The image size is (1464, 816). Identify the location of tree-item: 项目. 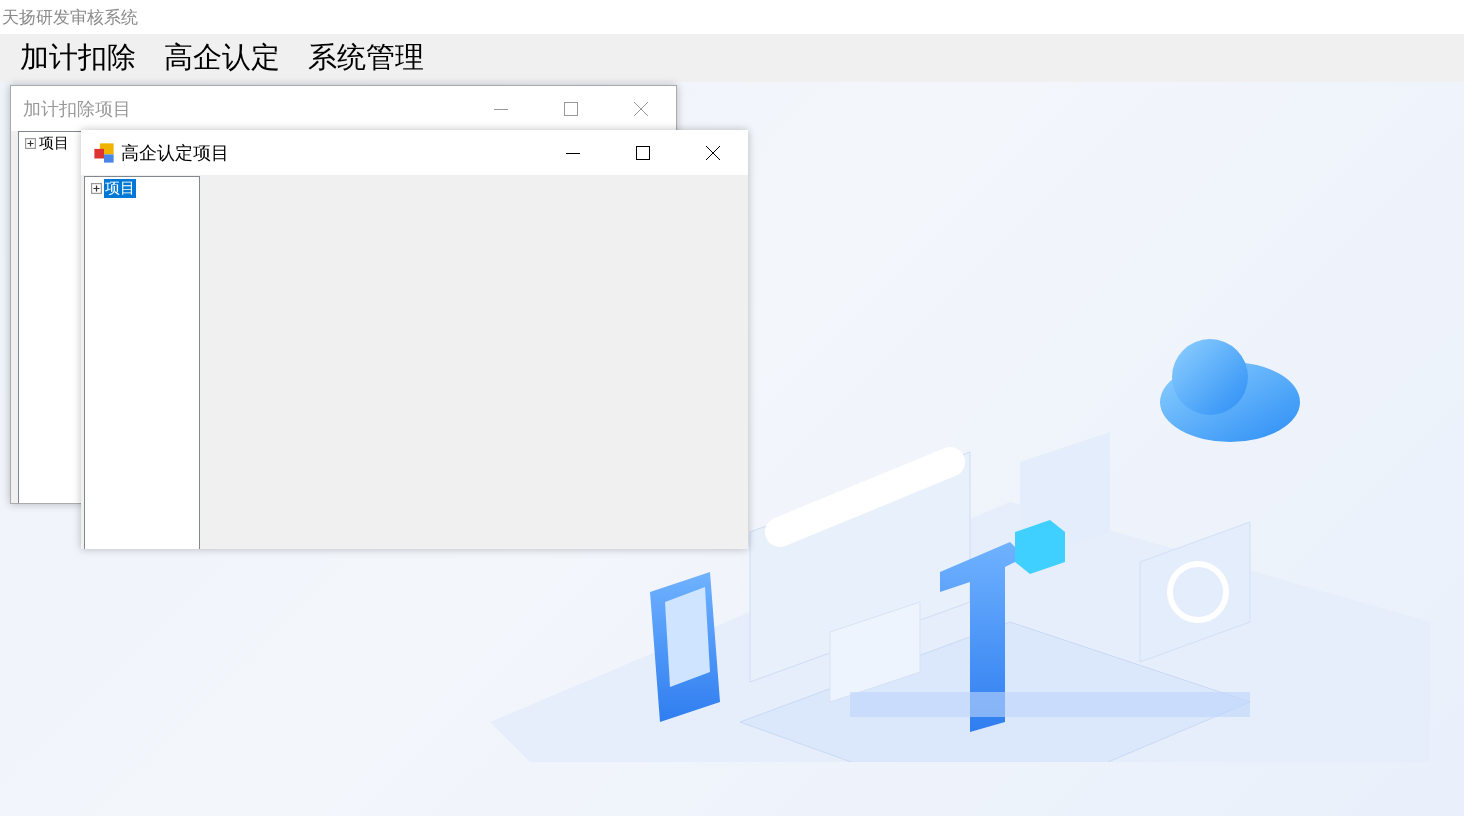
(120, 188).